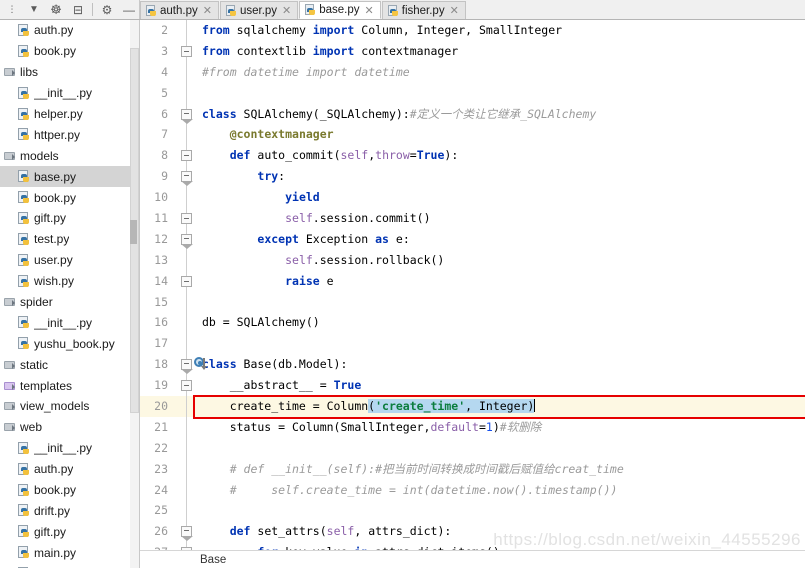  Describe the element at coordinates (423, 10) in the screenshot. I see `editor-tab-fisher-py: fisher.py ✕` at that location.